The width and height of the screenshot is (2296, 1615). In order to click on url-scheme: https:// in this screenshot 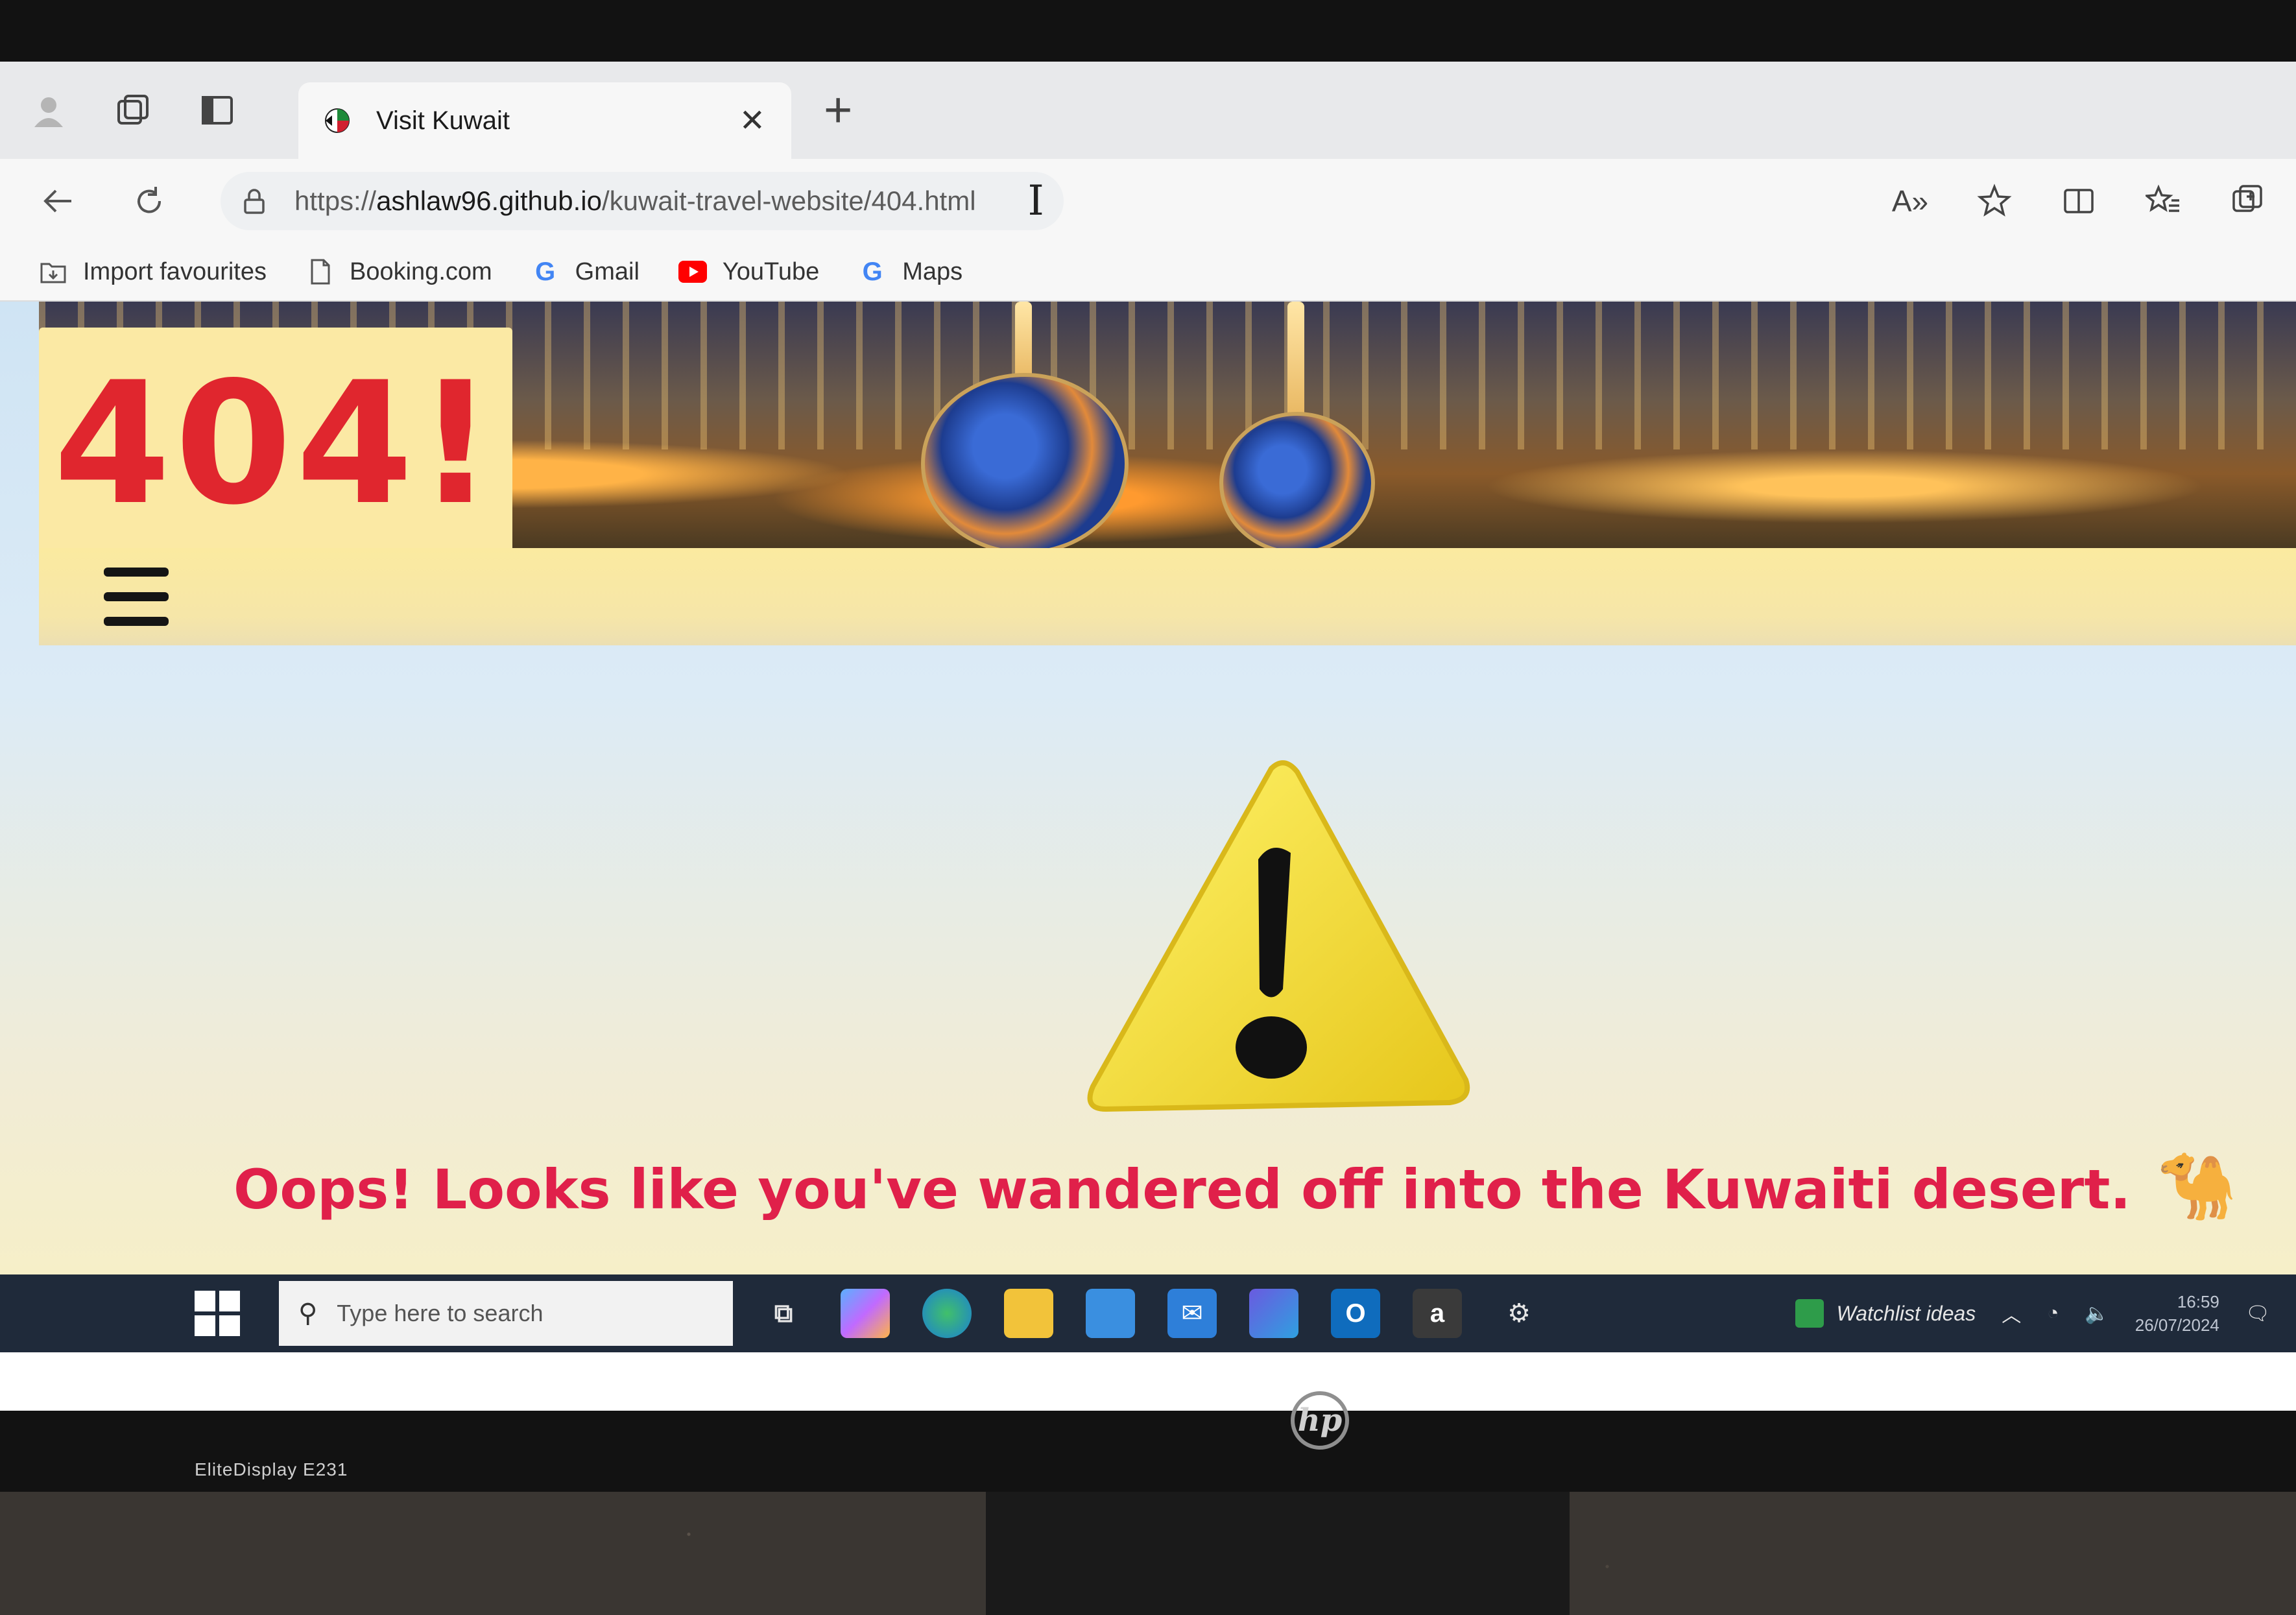, I will do `click(335, 200)`.